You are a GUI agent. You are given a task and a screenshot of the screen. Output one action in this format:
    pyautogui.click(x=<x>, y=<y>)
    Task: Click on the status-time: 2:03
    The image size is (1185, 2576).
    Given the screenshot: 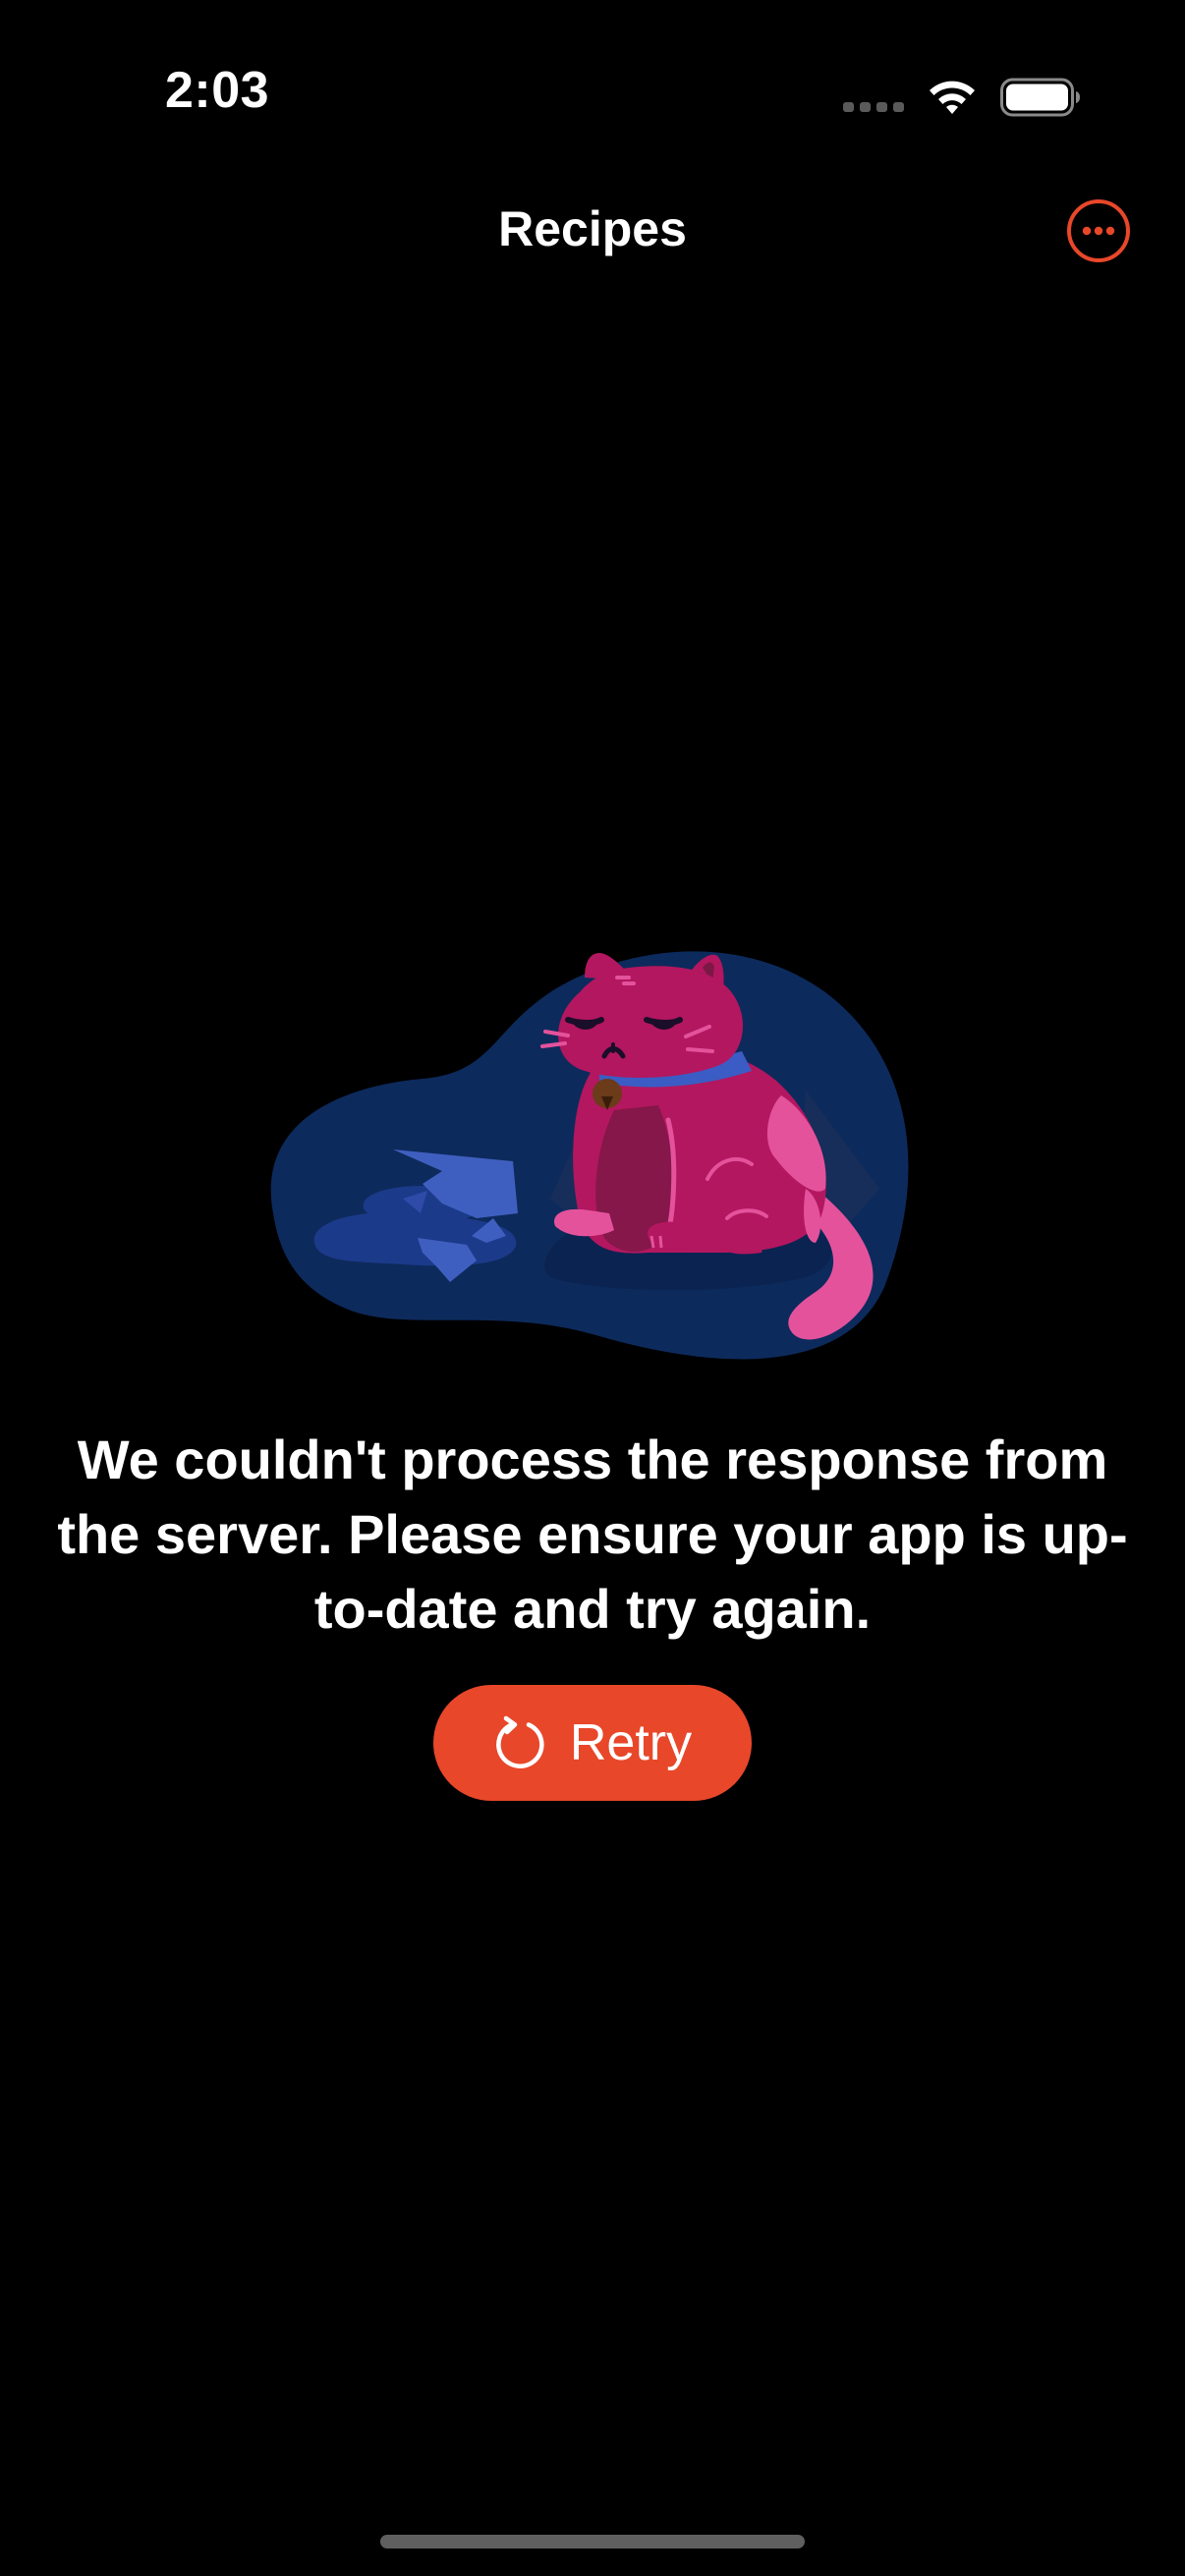 What is the action you would take?
    pyautogui.click(x=217, y=90)
    